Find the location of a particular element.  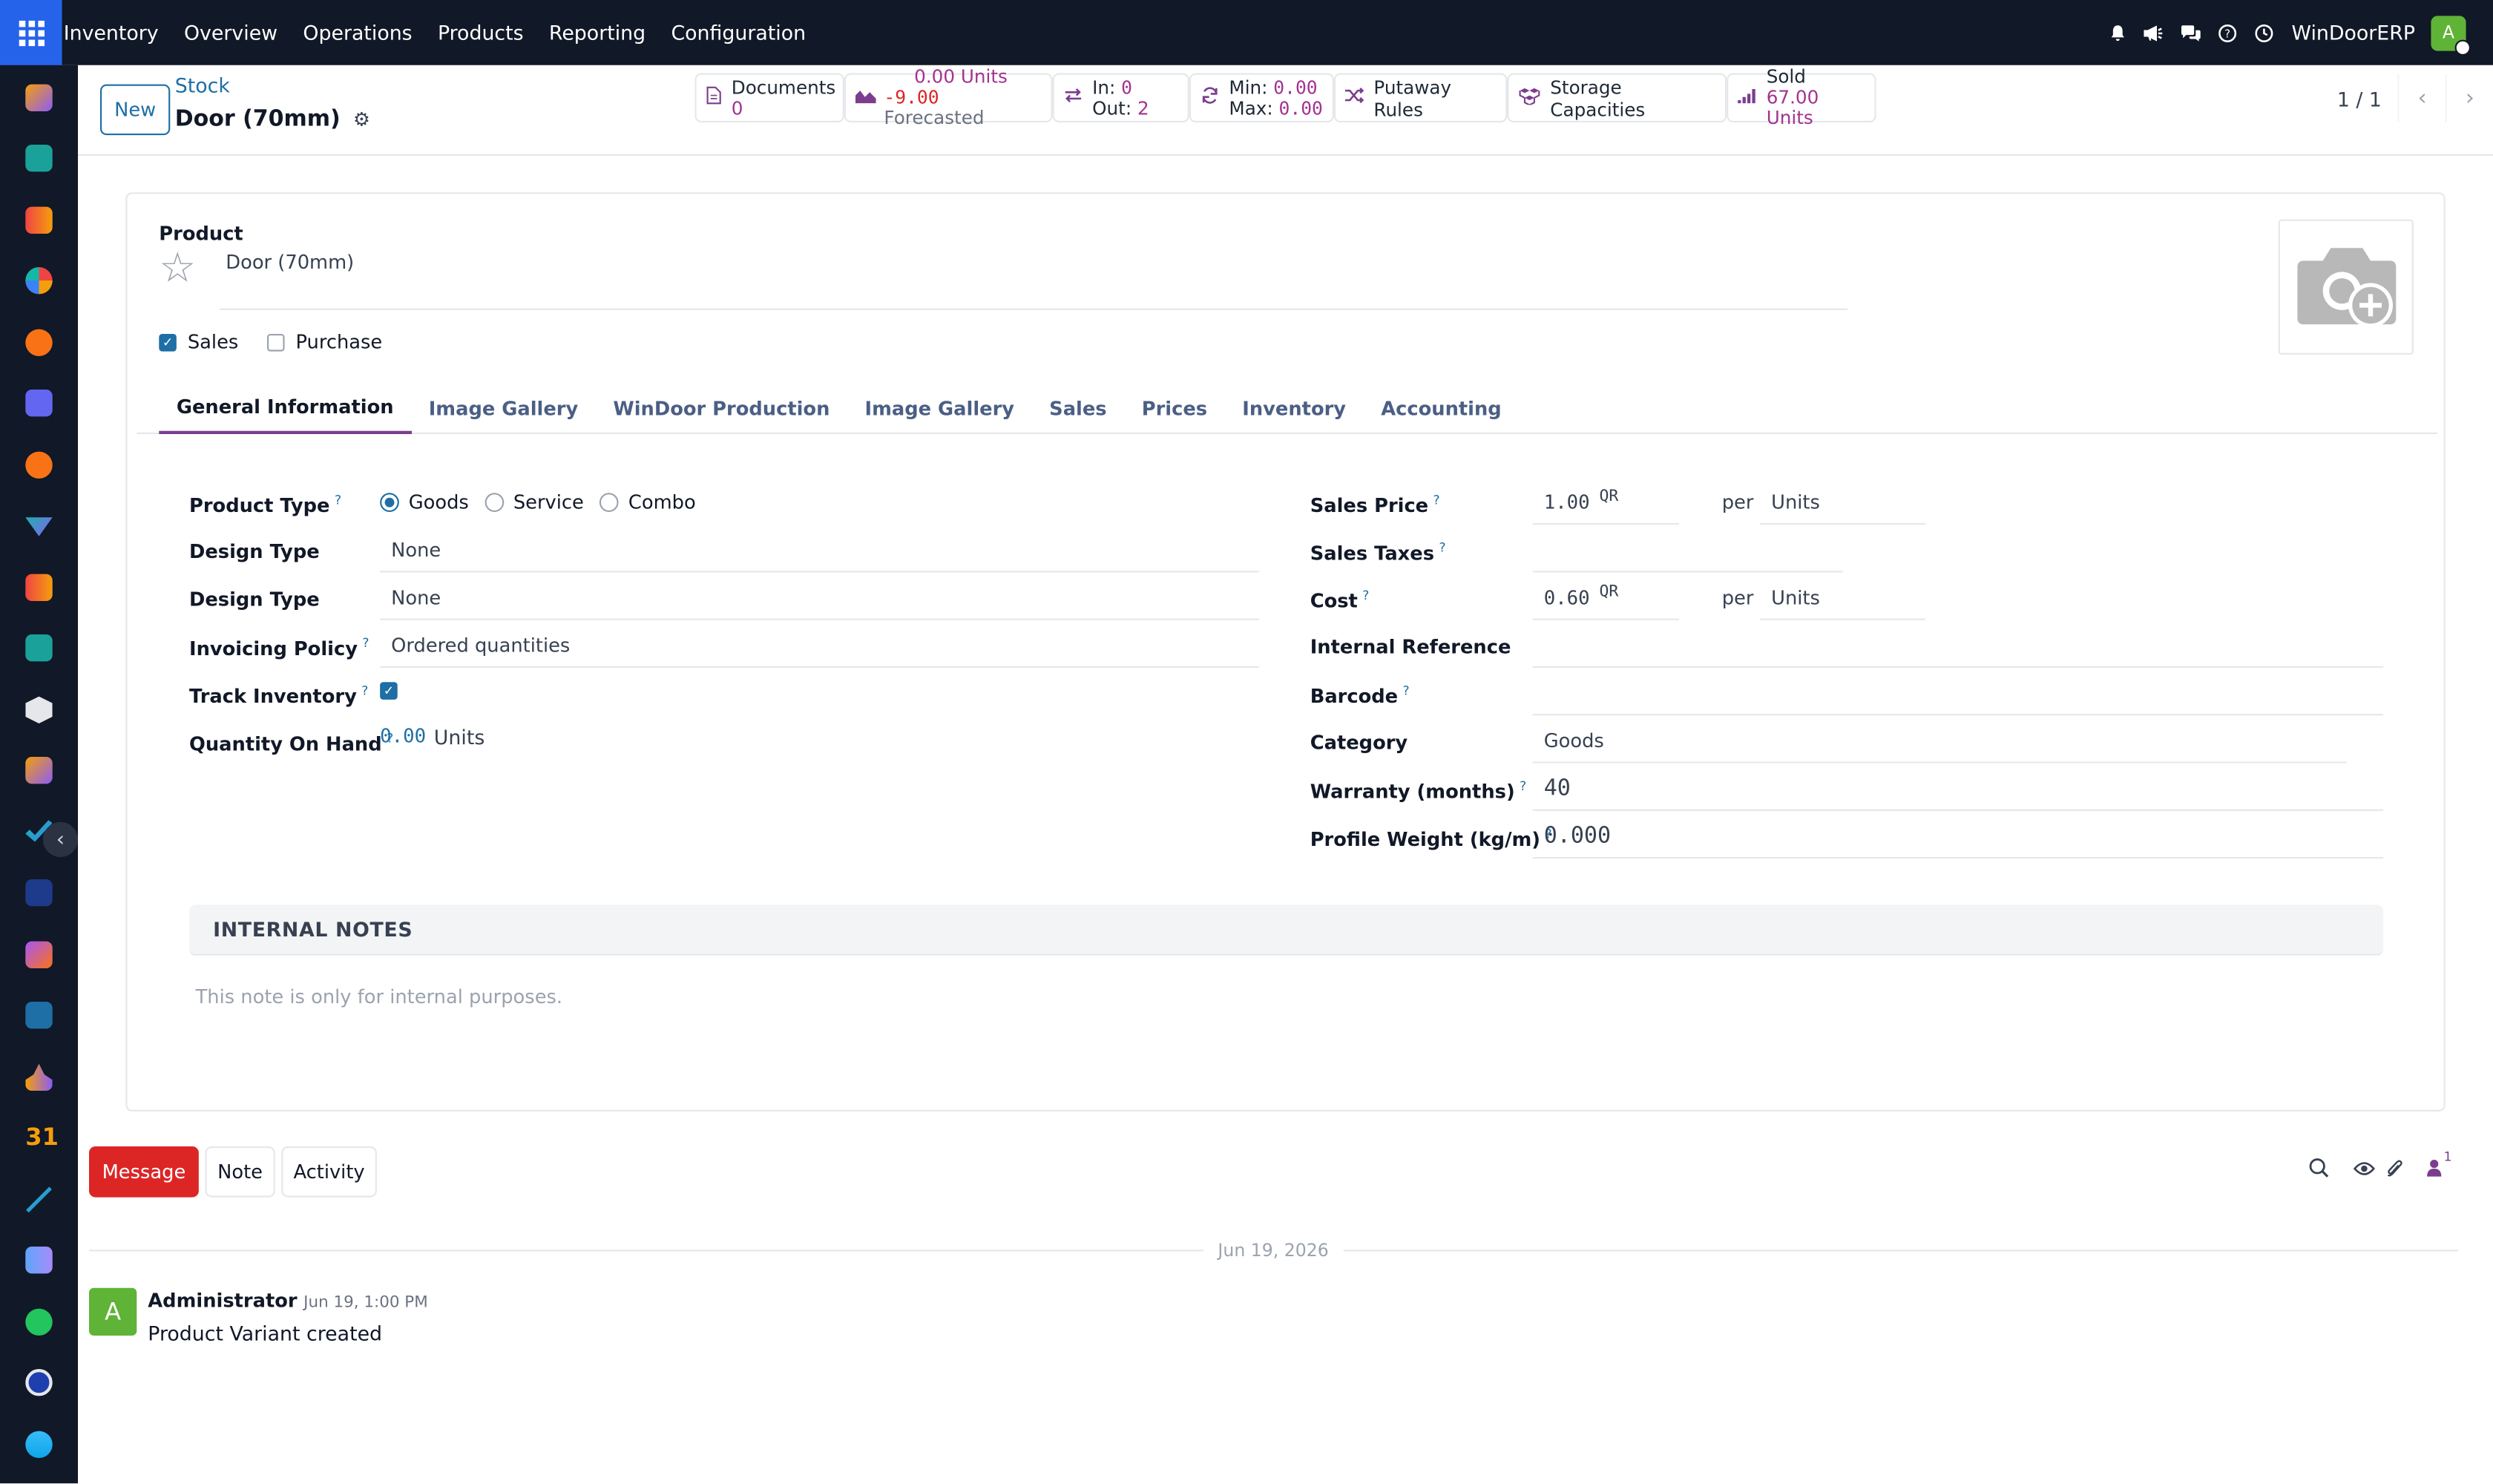

expenses-icon is located at coordinates (39, 1015).